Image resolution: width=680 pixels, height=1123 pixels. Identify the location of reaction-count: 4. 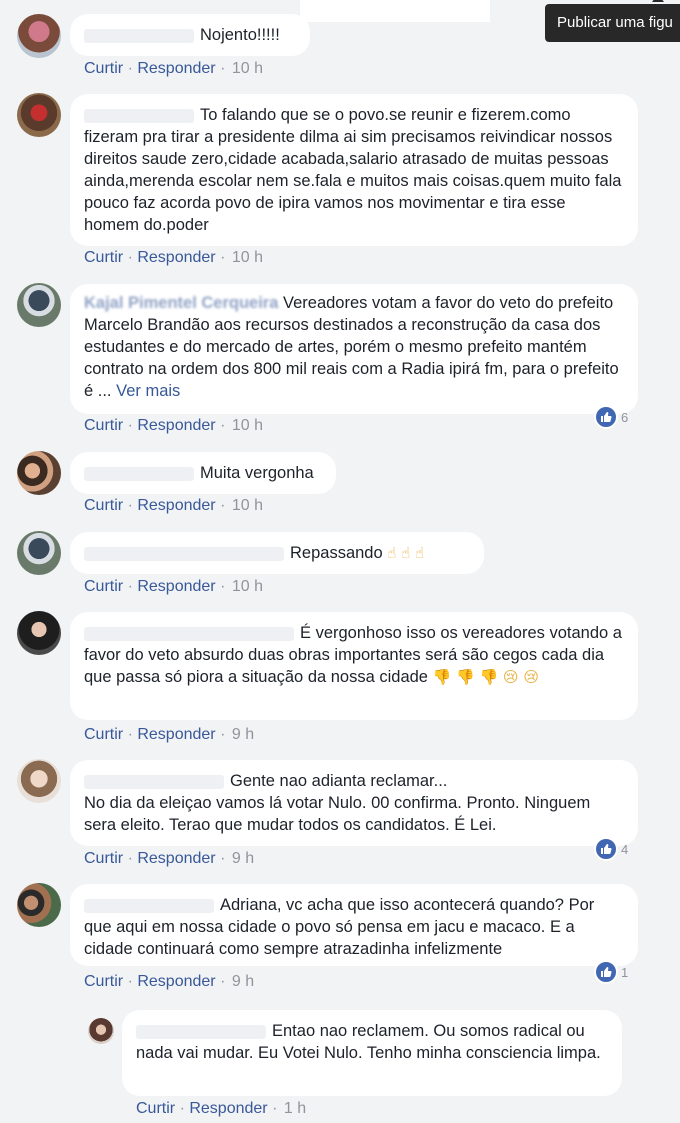
(611, 849).